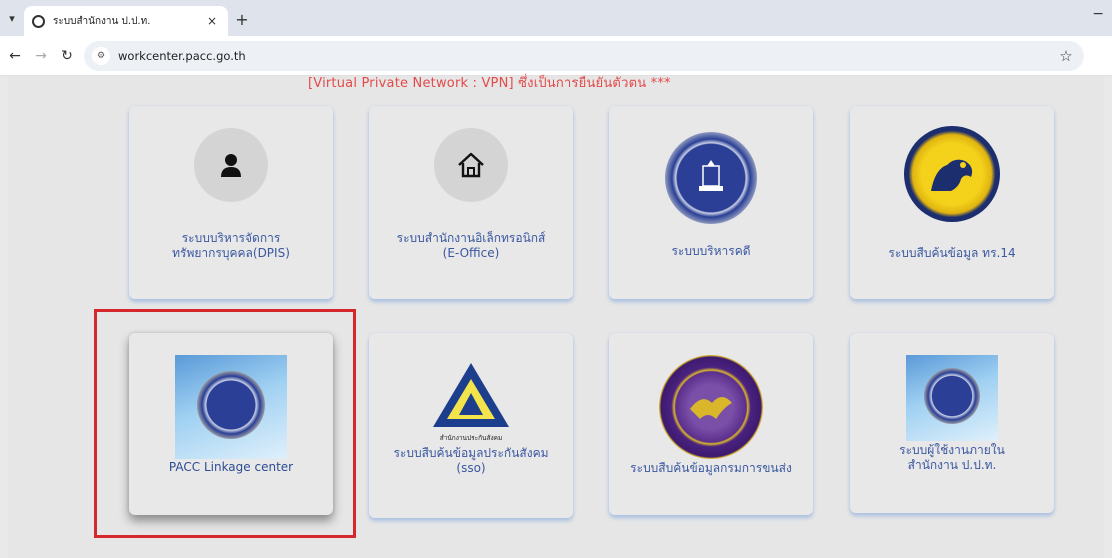 The image size is (1112, 558). What do you see at coordinates (587, 56) in the screenshot?
I see `url-text: workcenter.pacc.go.th` at bounding box center [587, 56].